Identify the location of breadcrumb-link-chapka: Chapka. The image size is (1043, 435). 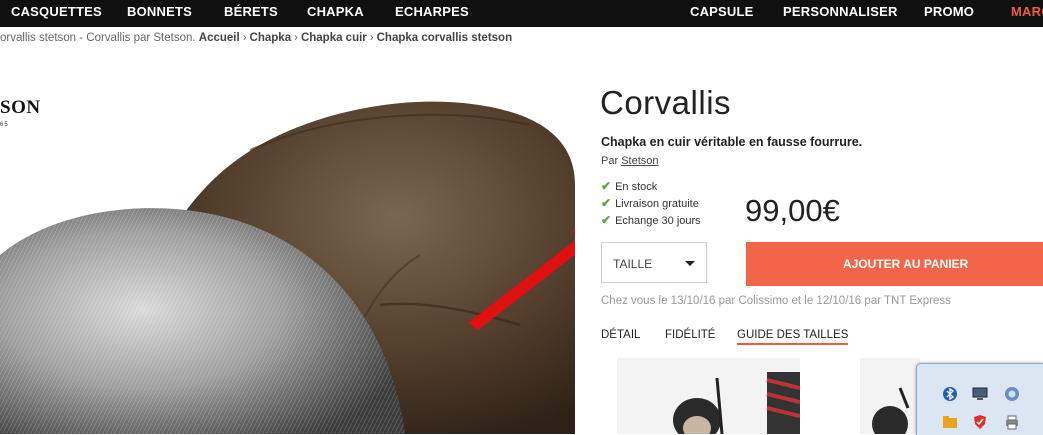
(271, 38).